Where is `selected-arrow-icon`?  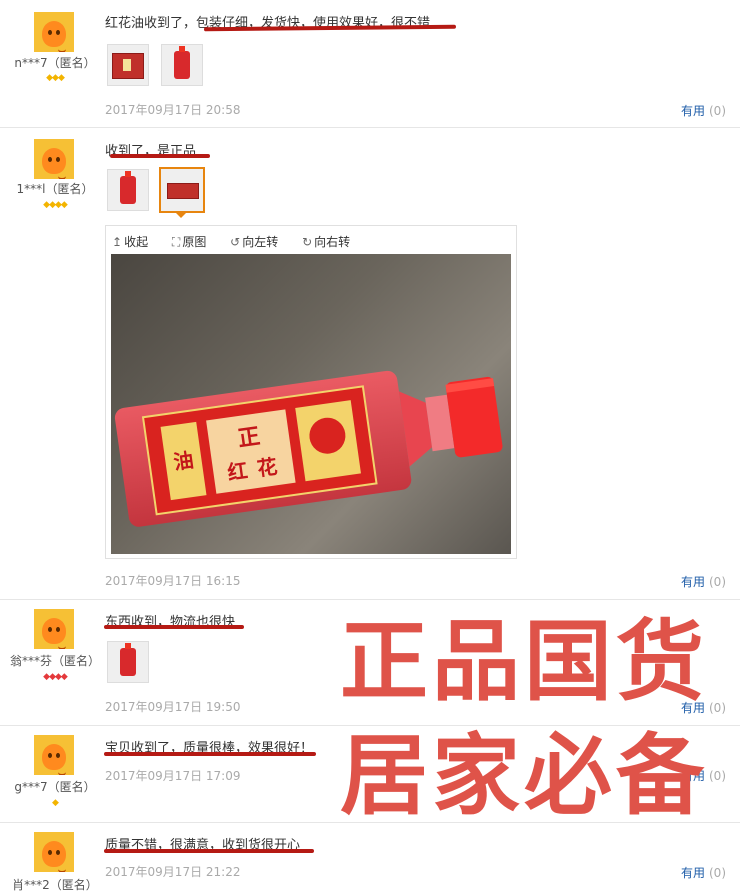 selected-arrow-icon is located at coordinates (181, 215).